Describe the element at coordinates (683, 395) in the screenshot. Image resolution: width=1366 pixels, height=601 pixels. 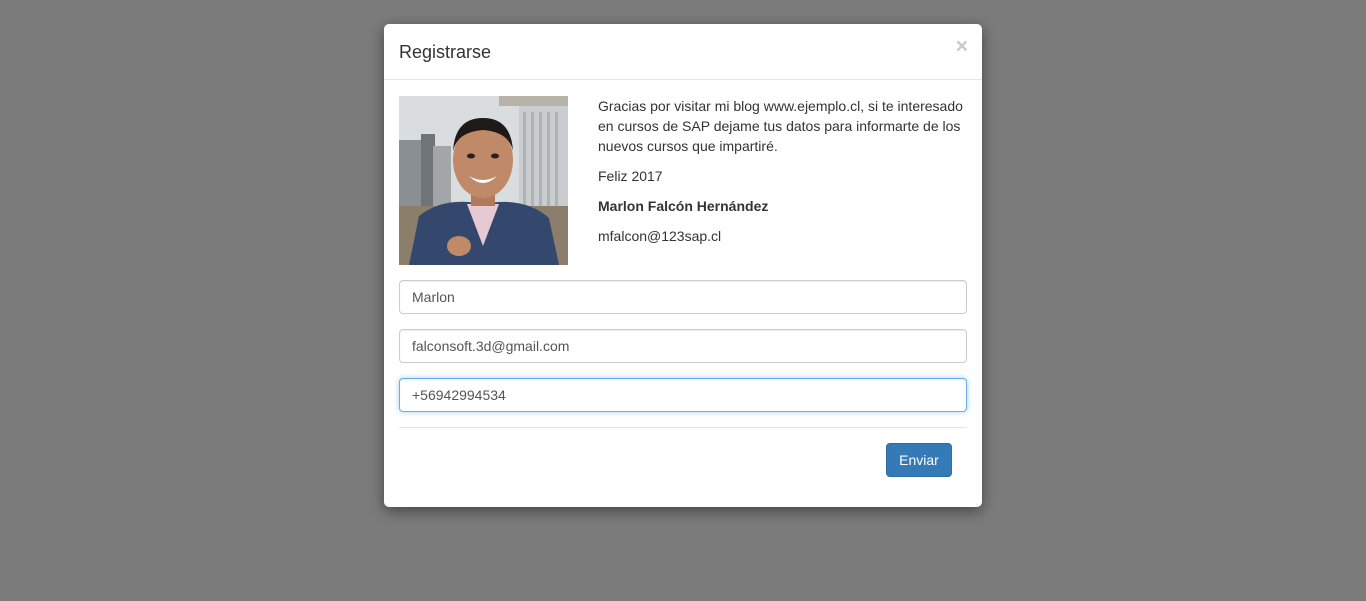
I see `phone-input` at that location.